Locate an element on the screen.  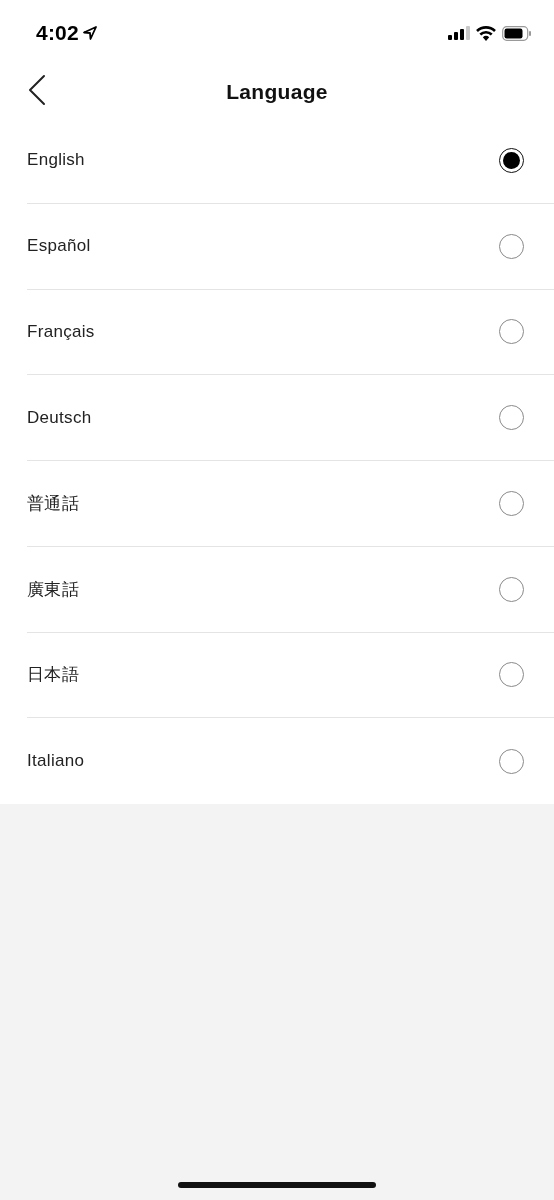
language-option: Français is located at coordinates (61, 331).